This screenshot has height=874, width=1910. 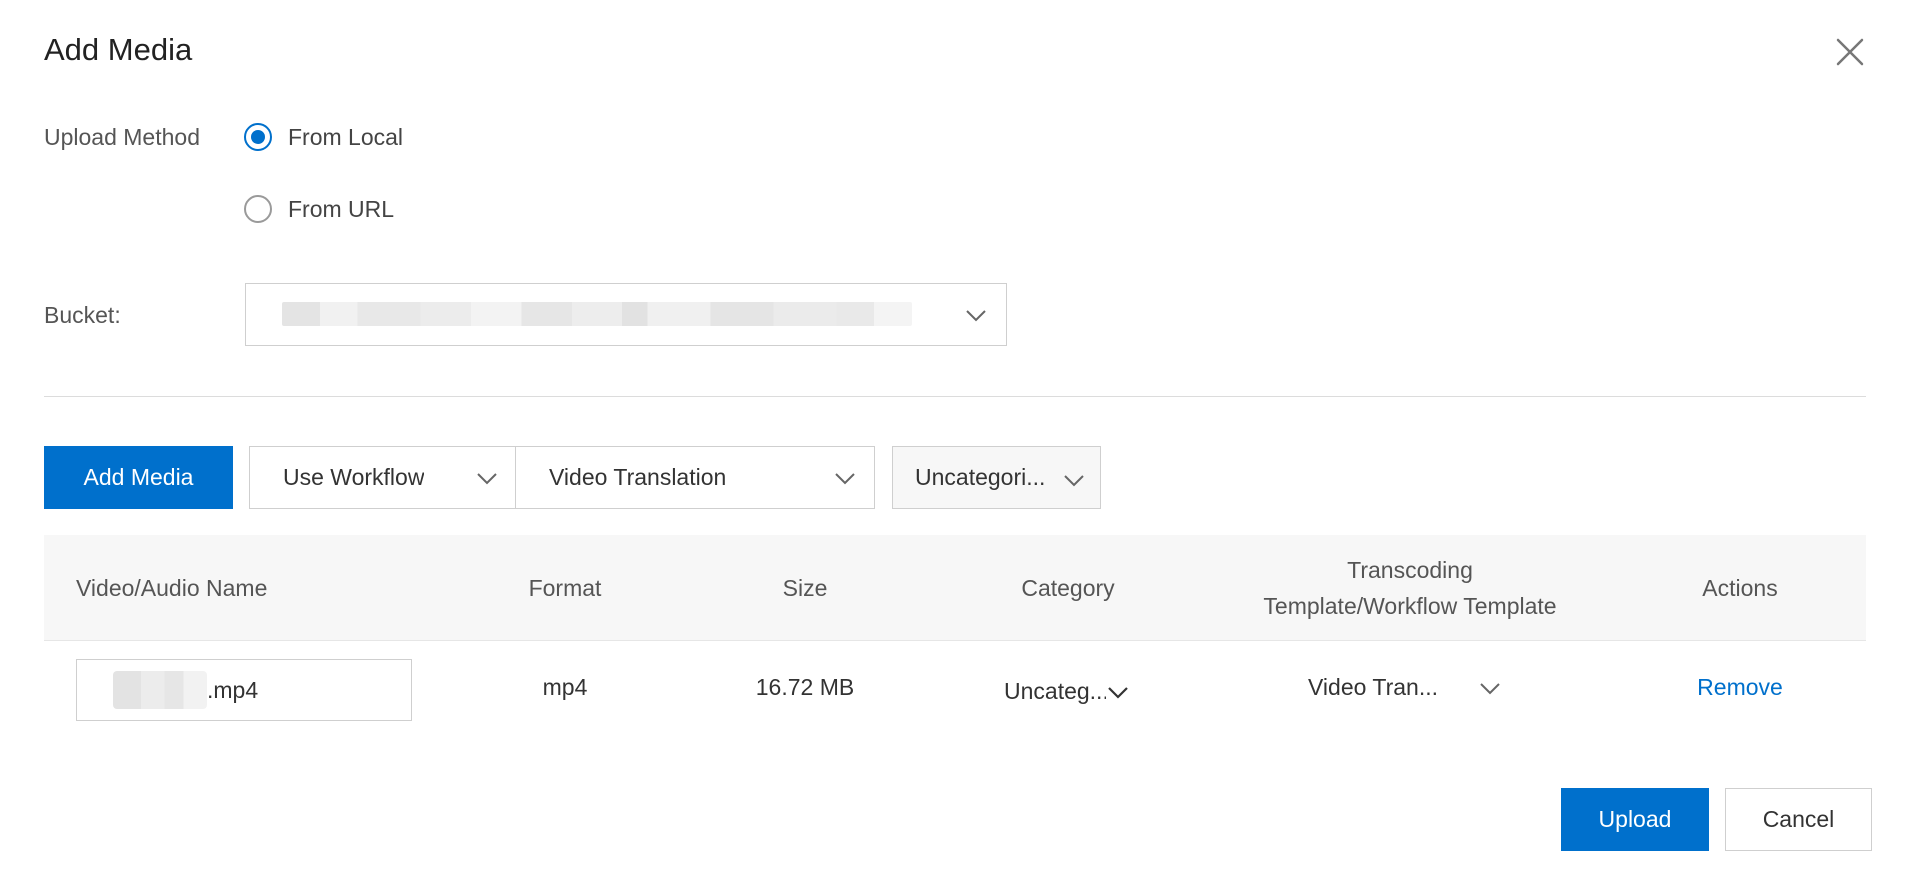 I want to click on workflow-template-value: Video Translation, so click(x=638, y=477).